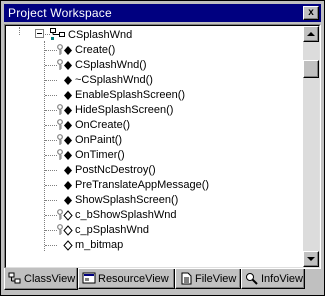 The width and height of the screenshot is (325, 296). Describe the element at coordinates (154, 155) in the screenshot. I see `tree-node-member: OnTimer()` at that location.